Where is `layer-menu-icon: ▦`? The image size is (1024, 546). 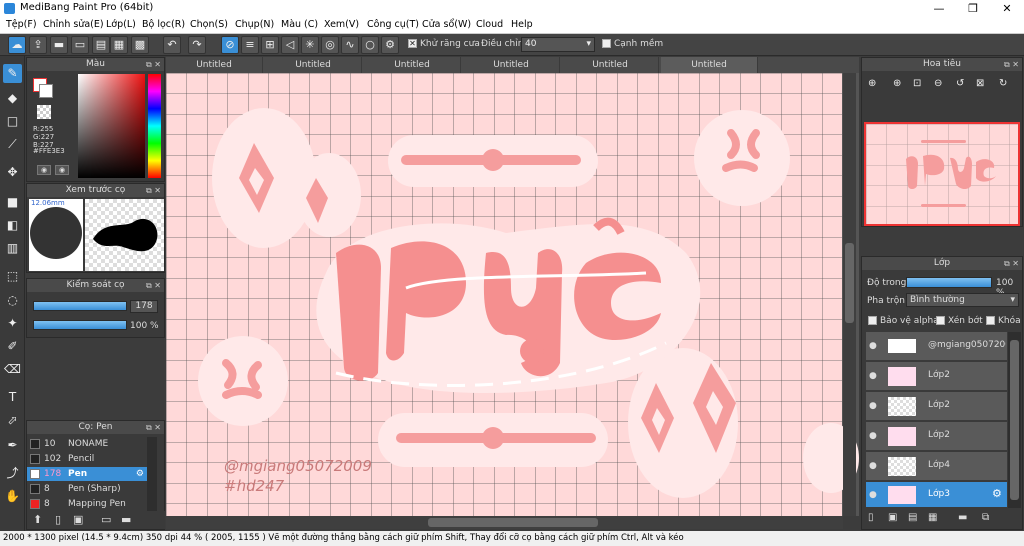 layer-menu-icon: ▦ is located at coordinates (932, 517).